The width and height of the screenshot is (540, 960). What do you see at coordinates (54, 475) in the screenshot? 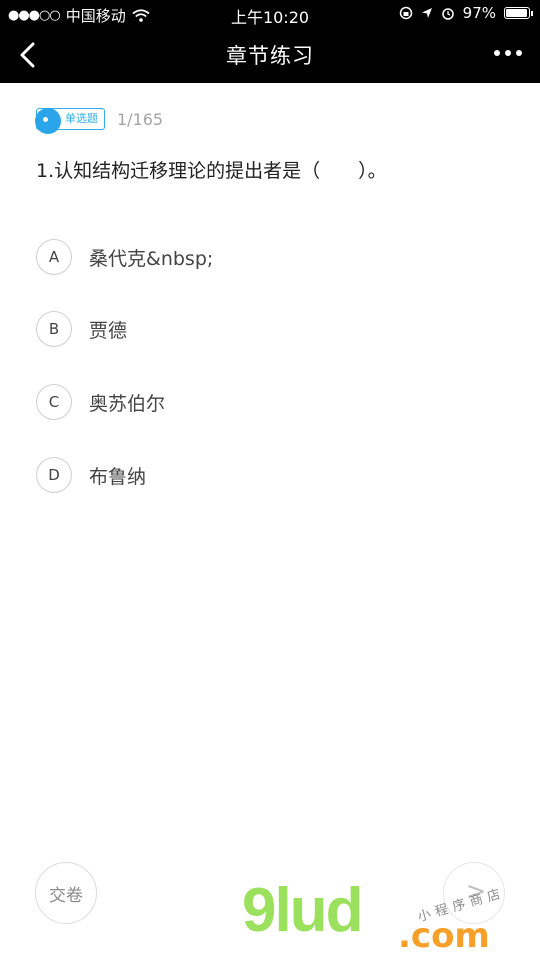
I see `option-letter: D` at bounding box center [54, 475].